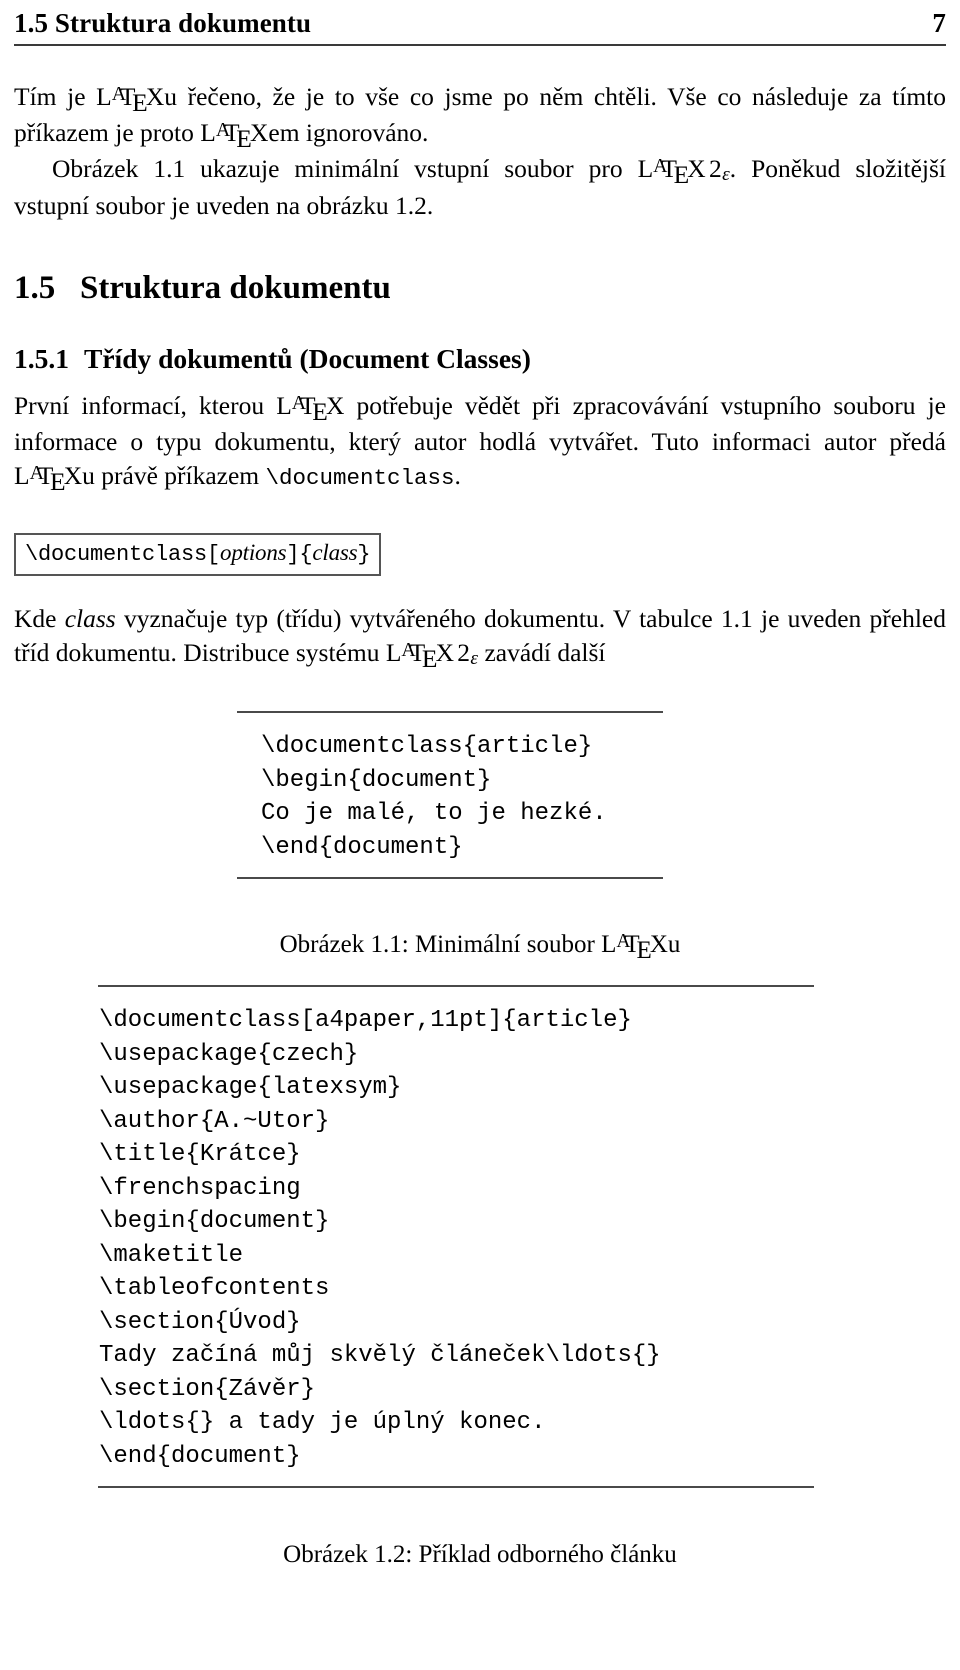 The width and height of the screenshot is (960, 1670). I want to click on paragraph-4-text-a: Kde, so click(39, 618).